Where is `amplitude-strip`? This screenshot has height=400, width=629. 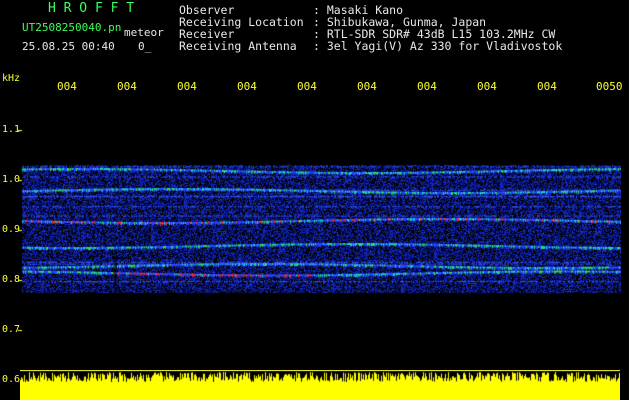 amplitude-strip is located at coordinates (320, 385).